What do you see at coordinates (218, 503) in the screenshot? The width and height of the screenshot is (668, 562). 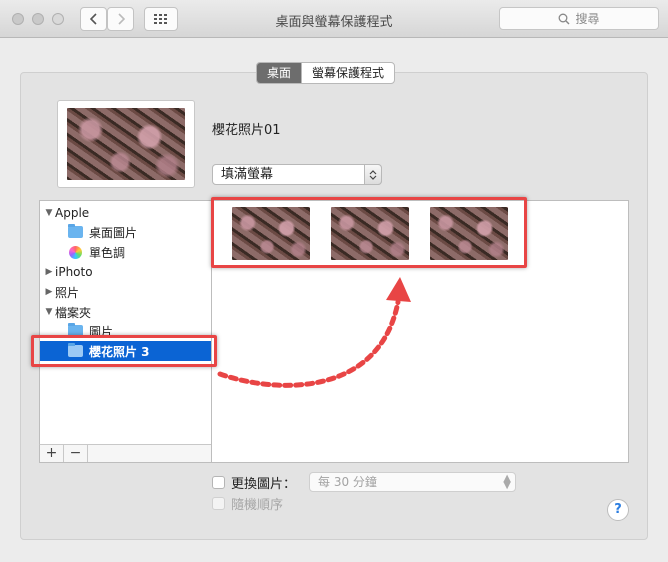 I see `random-order-checkbox` at bounding box center [218, 503].